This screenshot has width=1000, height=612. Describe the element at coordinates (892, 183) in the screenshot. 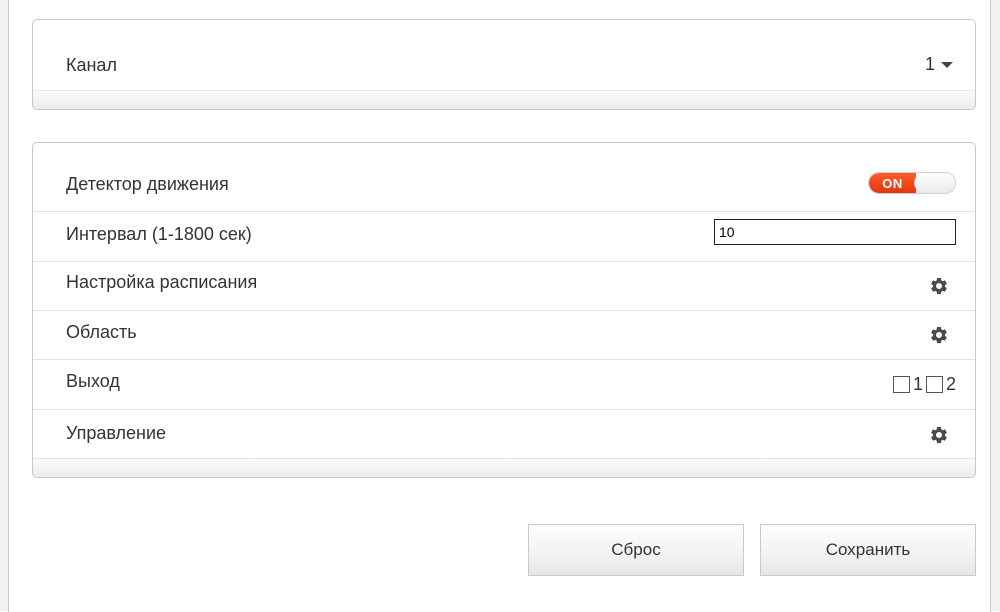

I see `toggle-on-label: ON` at that location.